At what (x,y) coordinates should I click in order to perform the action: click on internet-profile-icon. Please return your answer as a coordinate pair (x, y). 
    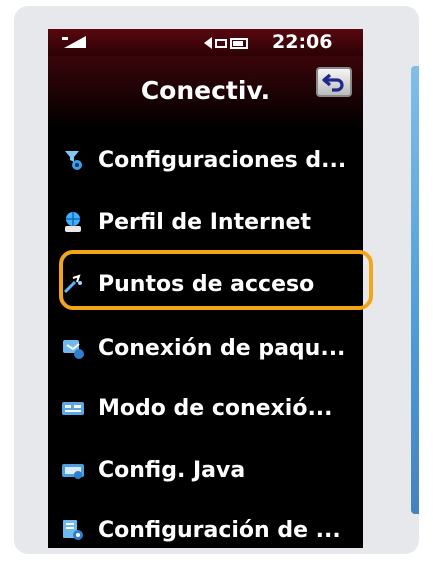
    Looking at the image, I should click on (73, 222).